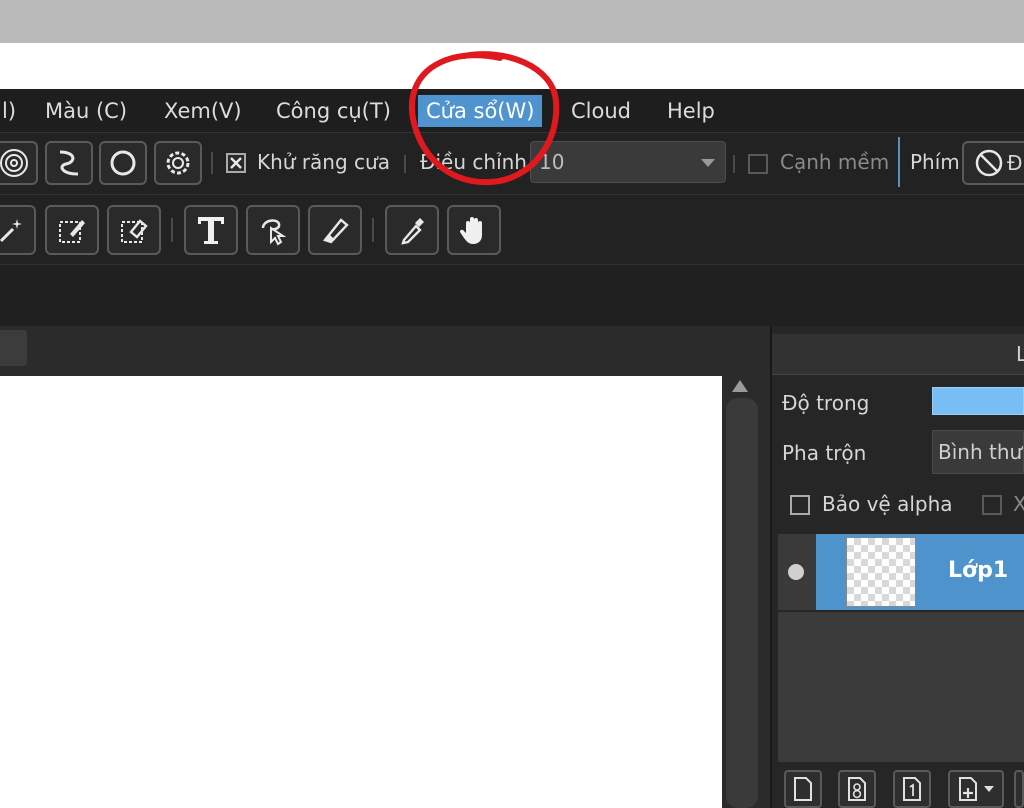 The height and width of the screenshot is (808, 1024). Describe the element at coordinates (323, 162) in the screenshot. I see `antialias-label: Khử răng cưa` at that location.